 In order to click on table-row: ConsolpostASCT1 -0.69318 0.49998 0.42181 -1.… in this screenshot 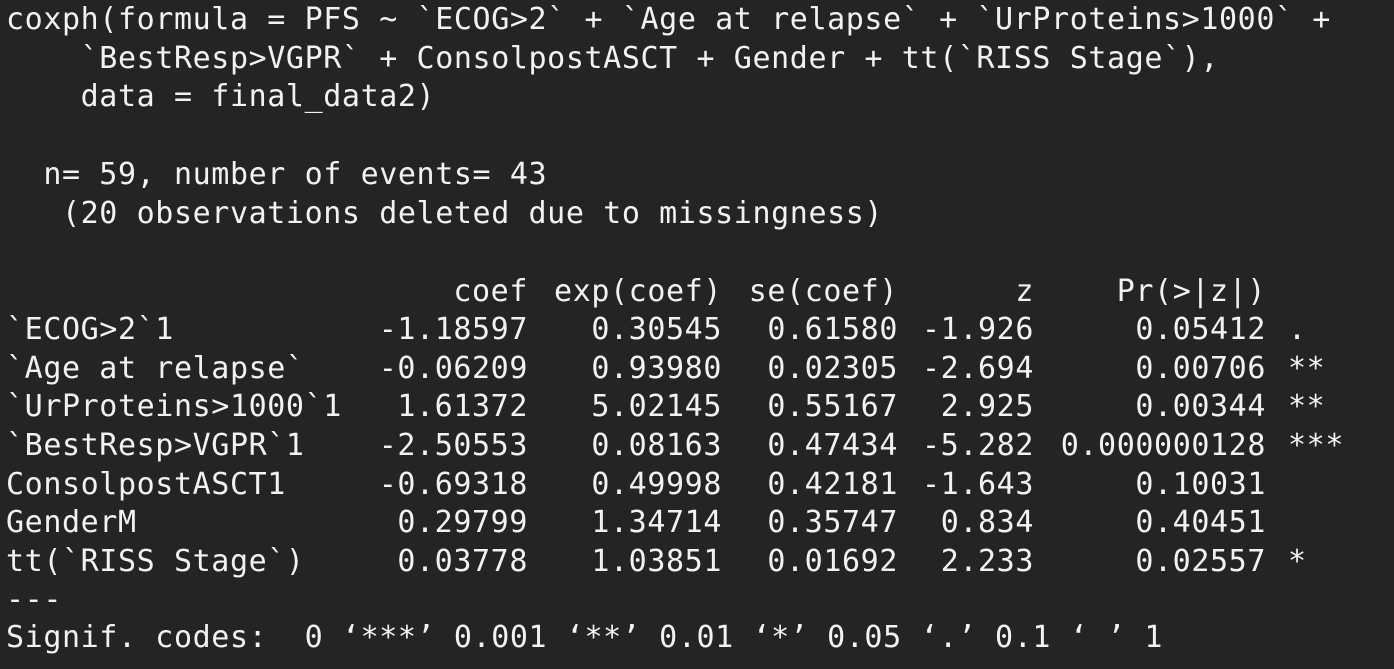, I will do `click(691, 484)`.